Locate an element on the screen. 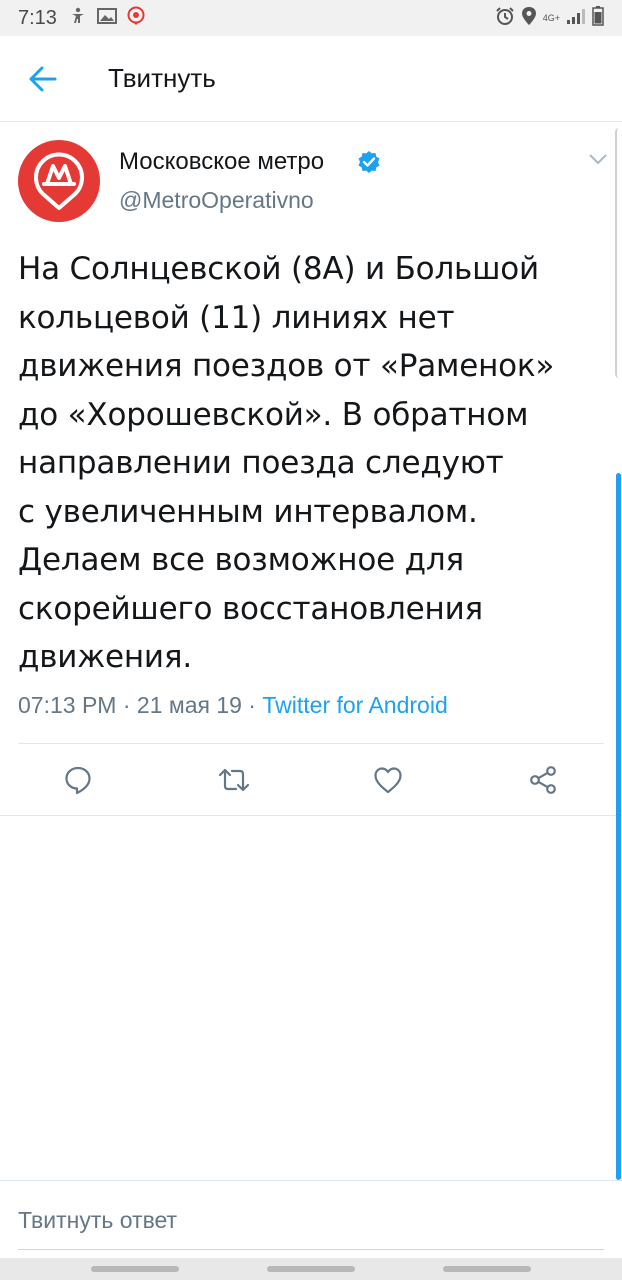 The image size is (622, 1280). tweet-text-line: Делаем все возможное для is located at coordinates (241, 560).